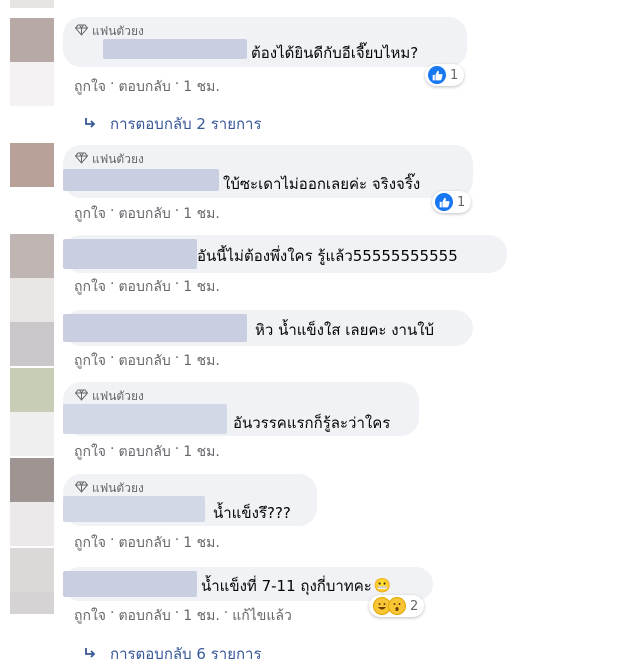  Describe the element at coordinates (32, 4) in the screenshot. I see `avatar-partial` at that location.